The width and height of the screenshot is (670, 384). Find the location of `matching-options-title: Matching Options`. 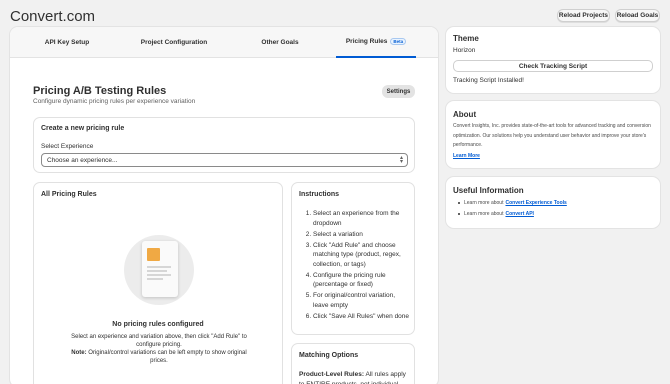

matching-options-title: Matching Options is located at coordinates (329, 355).